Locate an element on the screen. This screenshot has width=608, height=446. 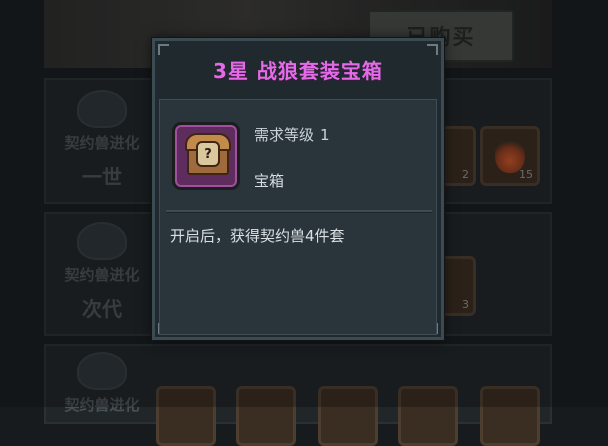
question-mark-icon: ? is located at coordinates (208, 154).